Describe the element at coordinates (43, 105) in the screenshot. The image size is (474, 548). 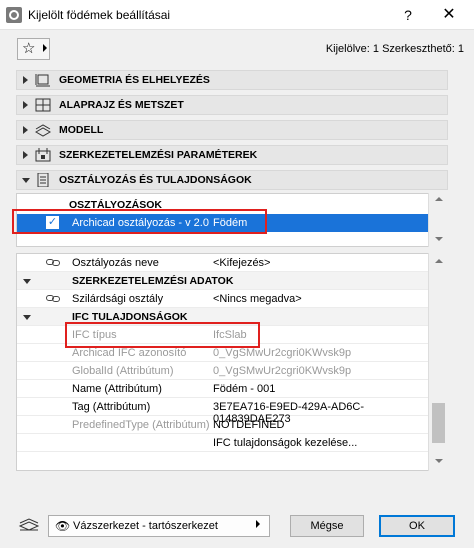
I see `floorplan-icon` at that location.